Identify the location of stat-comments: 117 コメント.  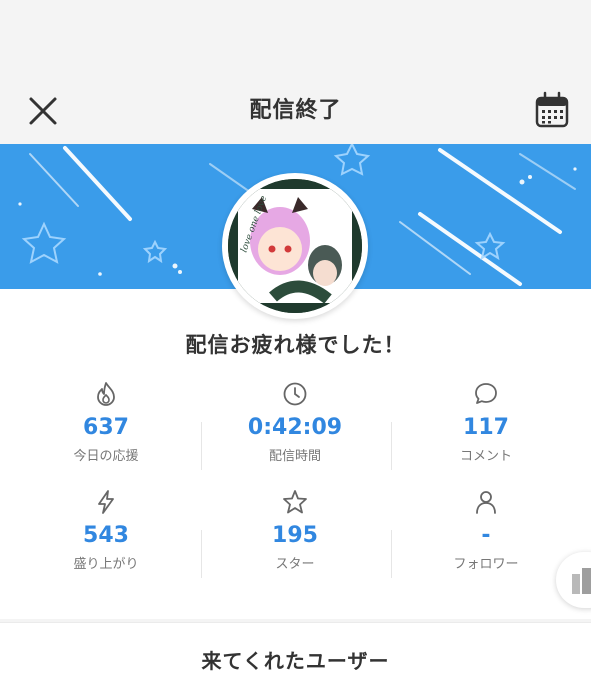
(486, 422).